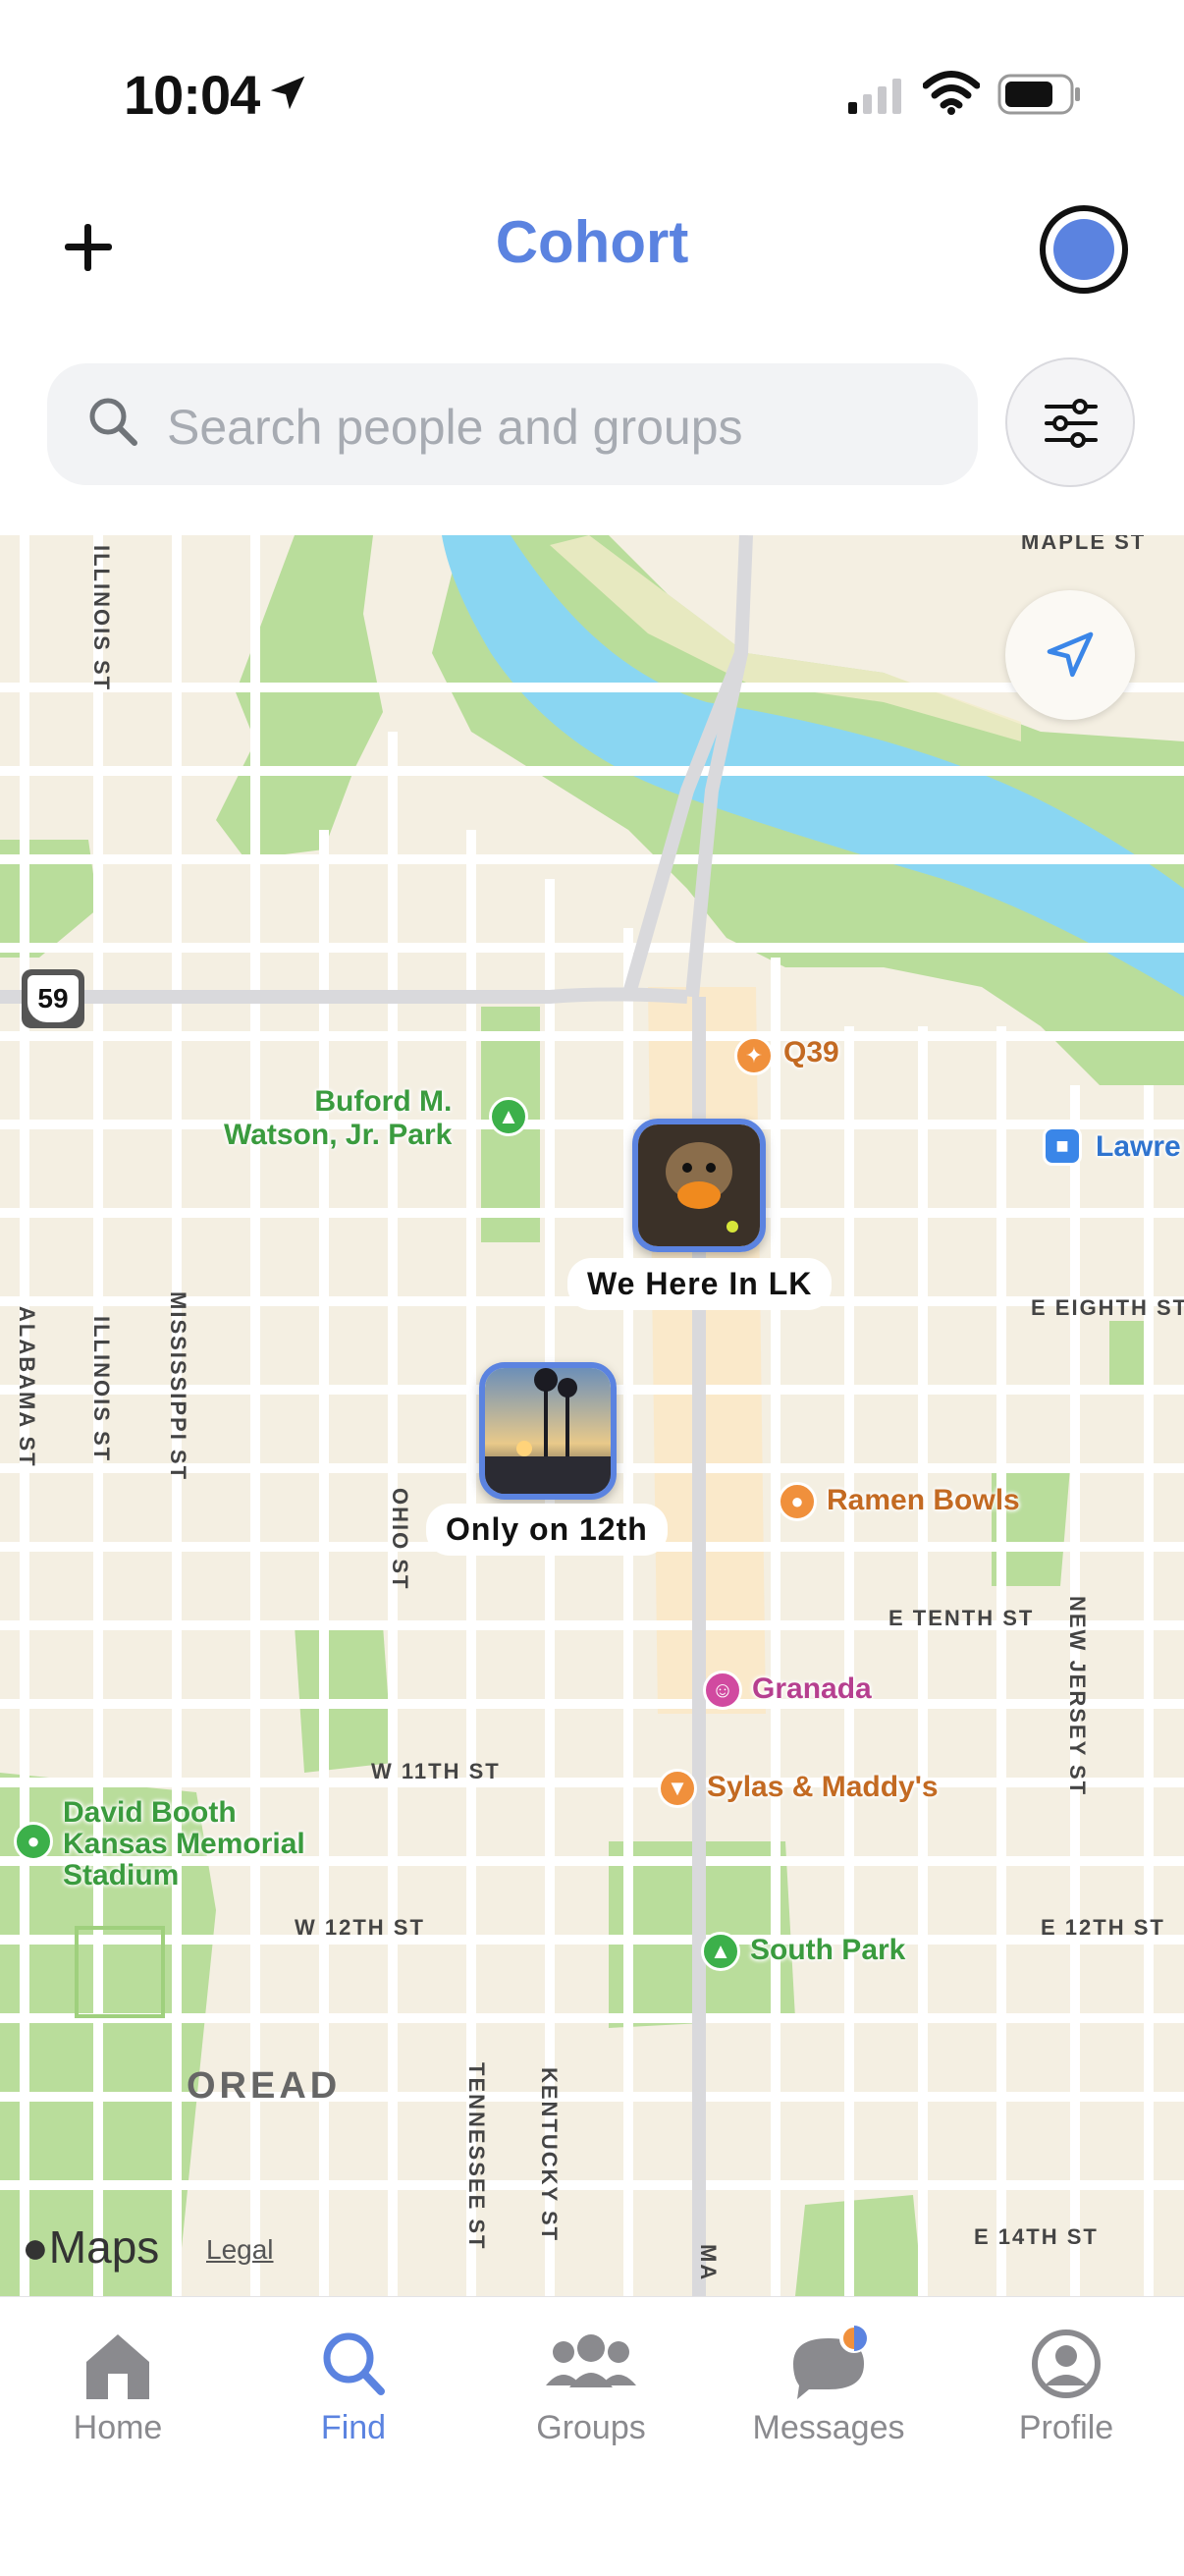 The image size is (1184, 2576). What do you see at coordinates (592, 242) in the screenshot?
I see `app-title: Cohort` at bounding box center [592, 242].